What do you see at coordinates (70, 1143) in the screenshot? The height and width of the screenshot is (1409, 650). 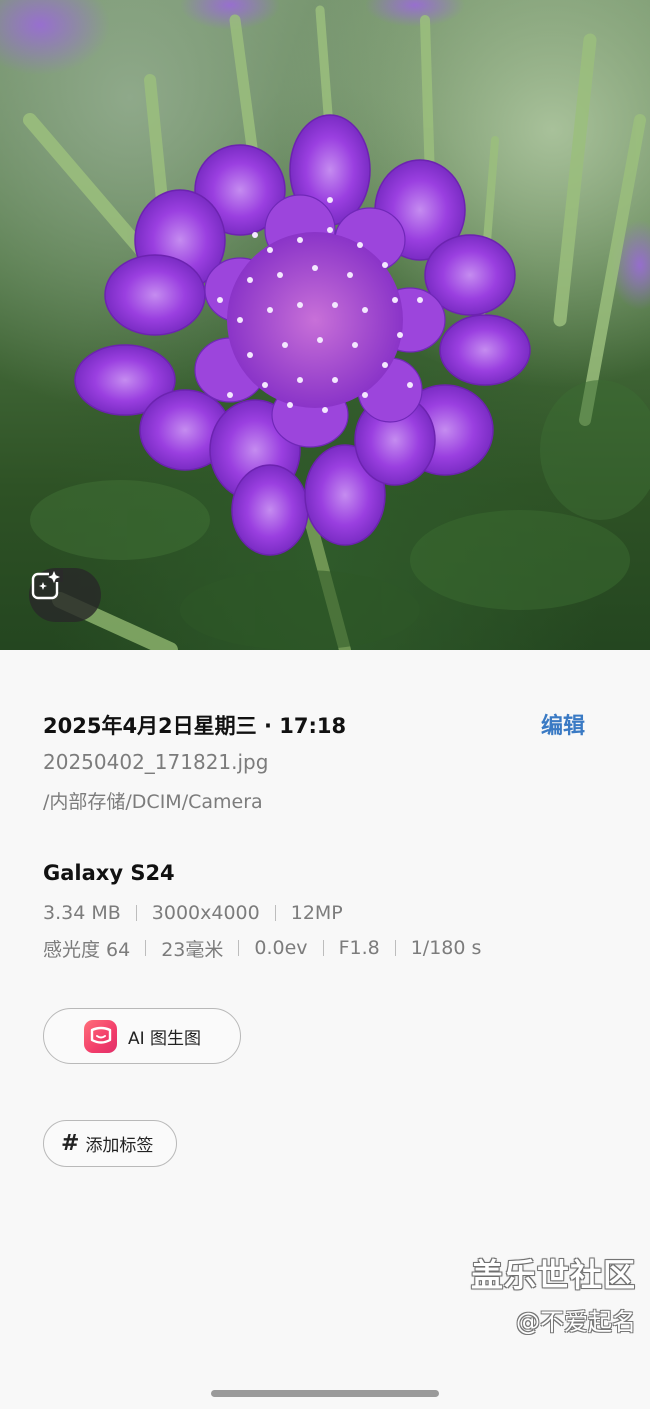 I see `hash-icon: #` at bounding box center [70, 1143].